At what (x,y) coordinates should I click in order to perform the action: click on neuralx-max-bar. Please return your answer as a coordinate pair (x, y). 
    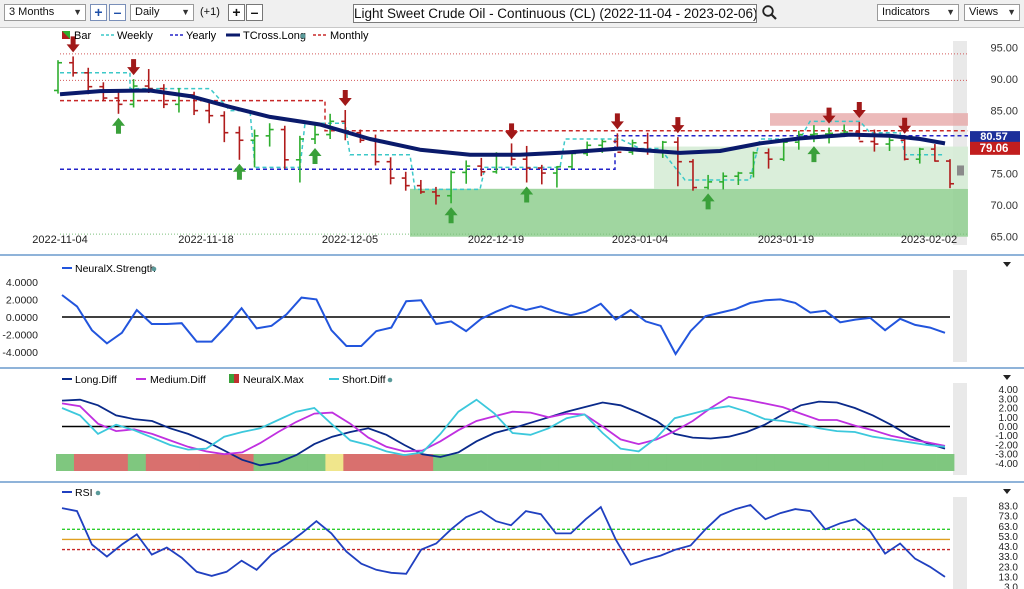
    Looking at the image, I should click on (505, 462).